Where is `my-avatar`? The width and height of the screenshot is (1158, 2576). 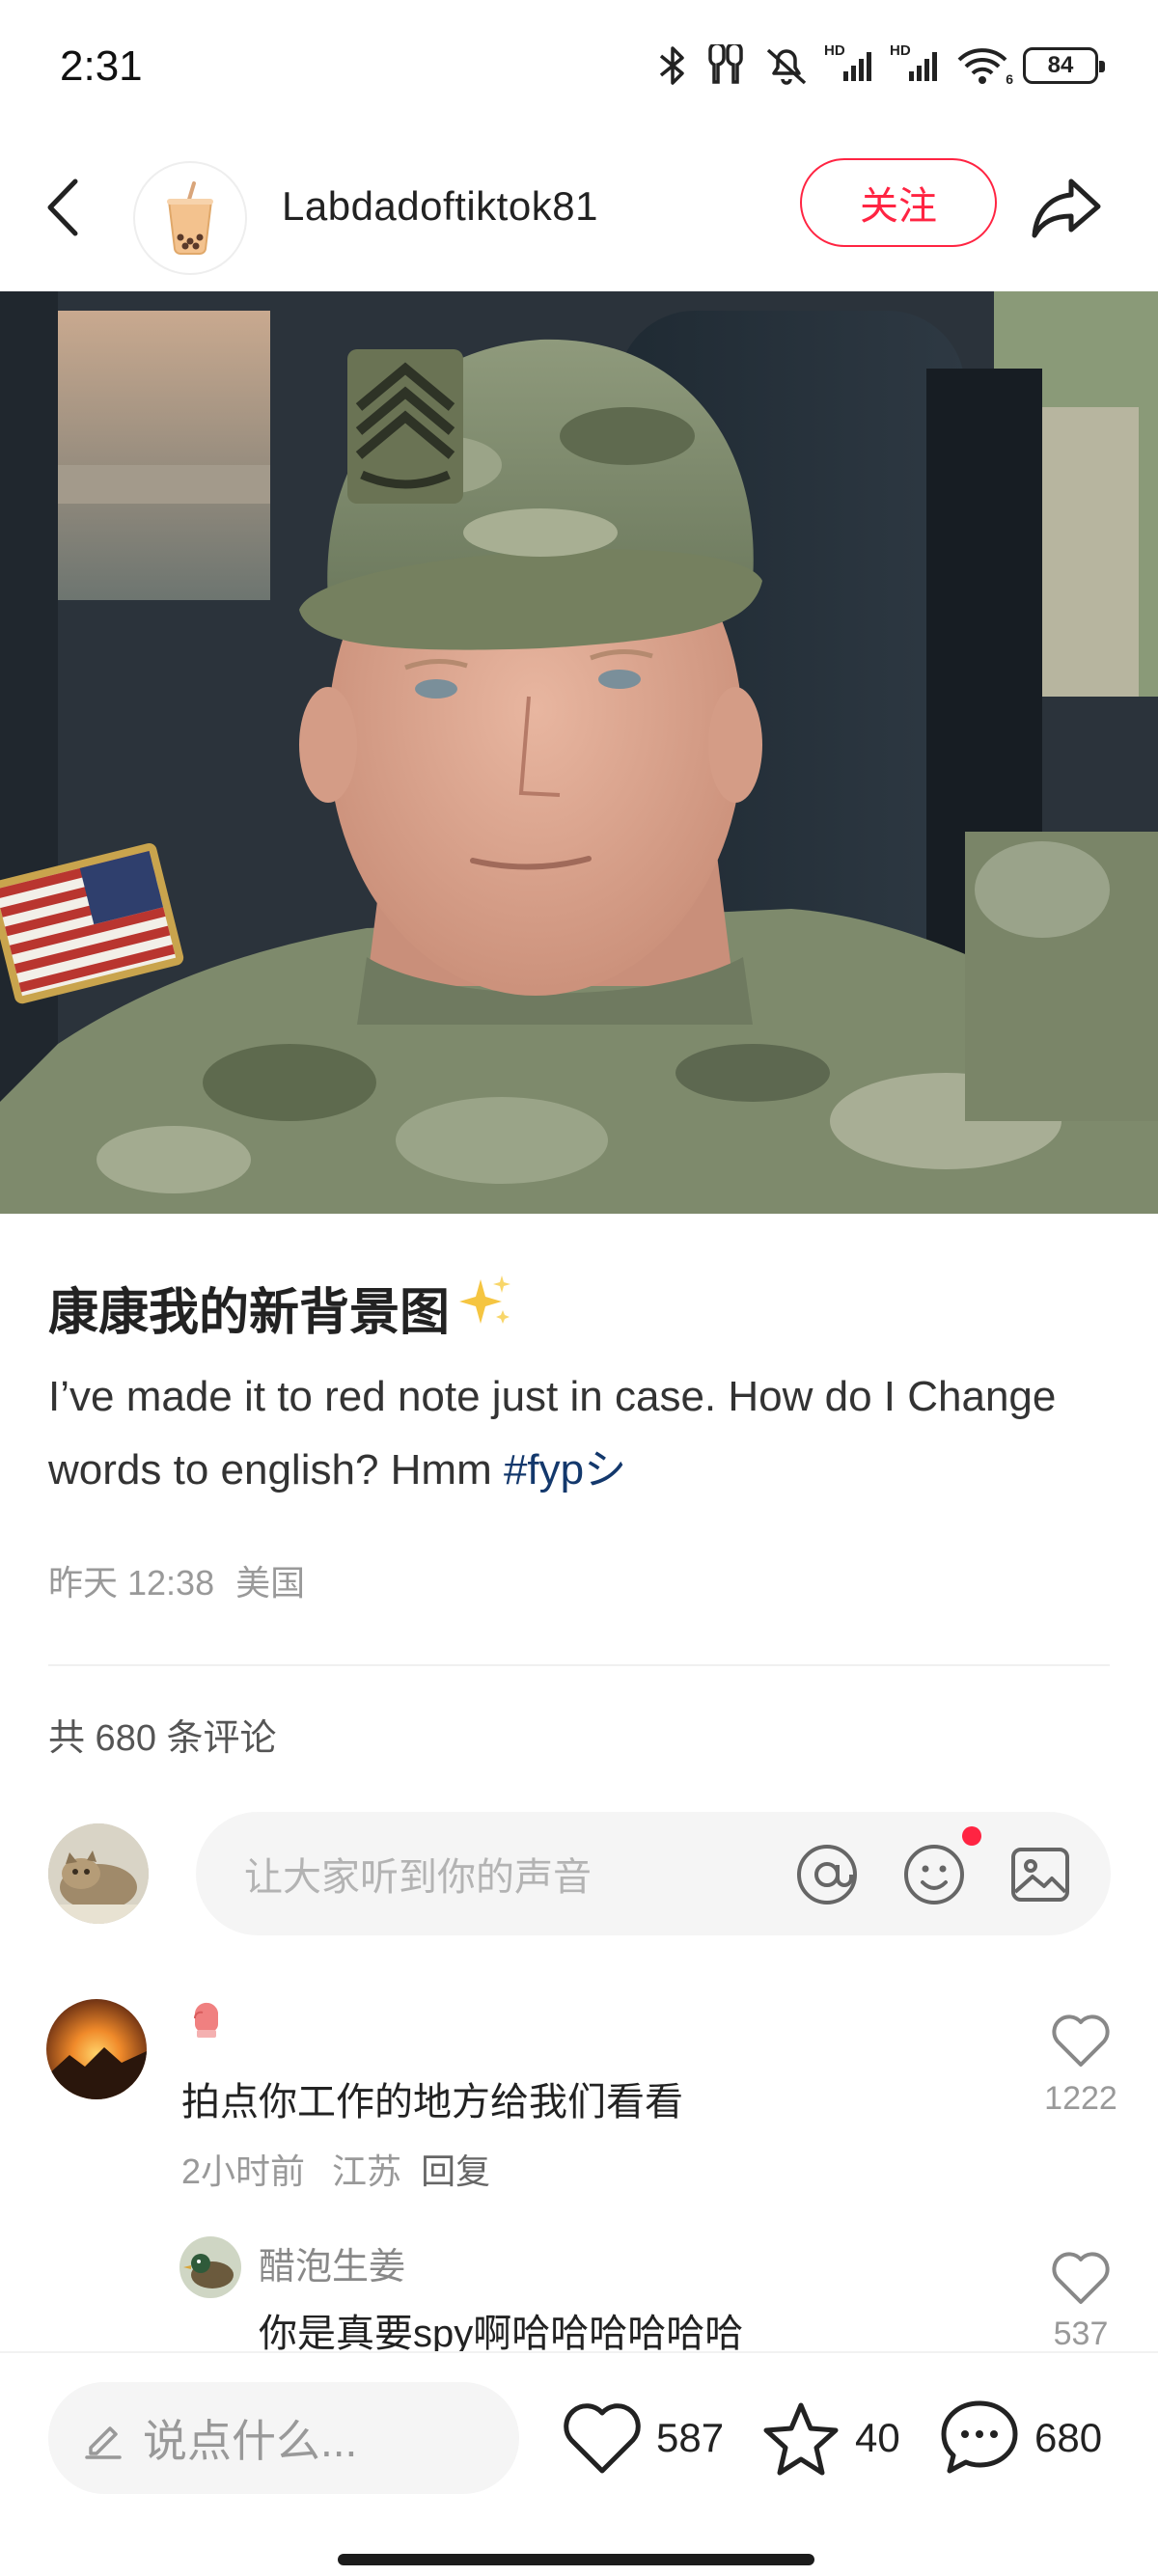 my-avatar is located at coordinates (98, 1874).